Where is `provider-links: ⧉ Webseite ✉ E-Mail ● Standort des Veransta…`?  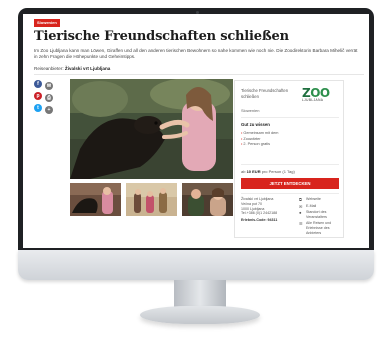 provider-links: ⧉ Webseite ✉ E-Mail ● Standort des Veransta… is located at coordinates (321, 217).